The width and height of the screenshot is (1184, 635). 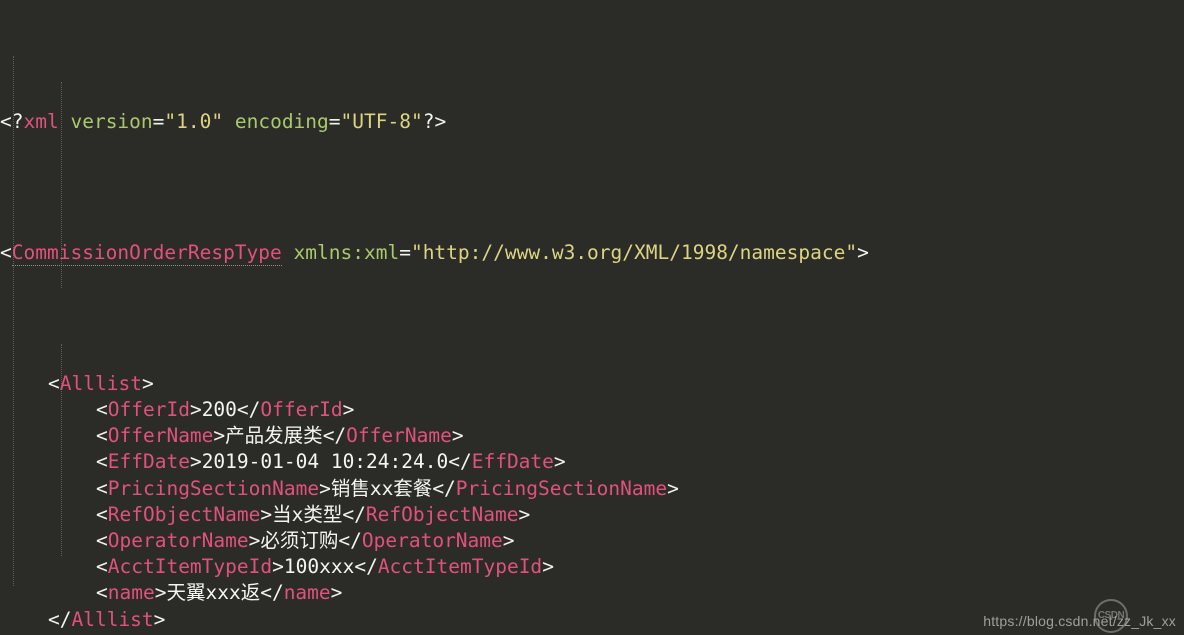 What do you see at coordinates (178, 540) in the screenshot?
I see `field-tag-name-open: OperatorName` at bounding box center [178, 540].